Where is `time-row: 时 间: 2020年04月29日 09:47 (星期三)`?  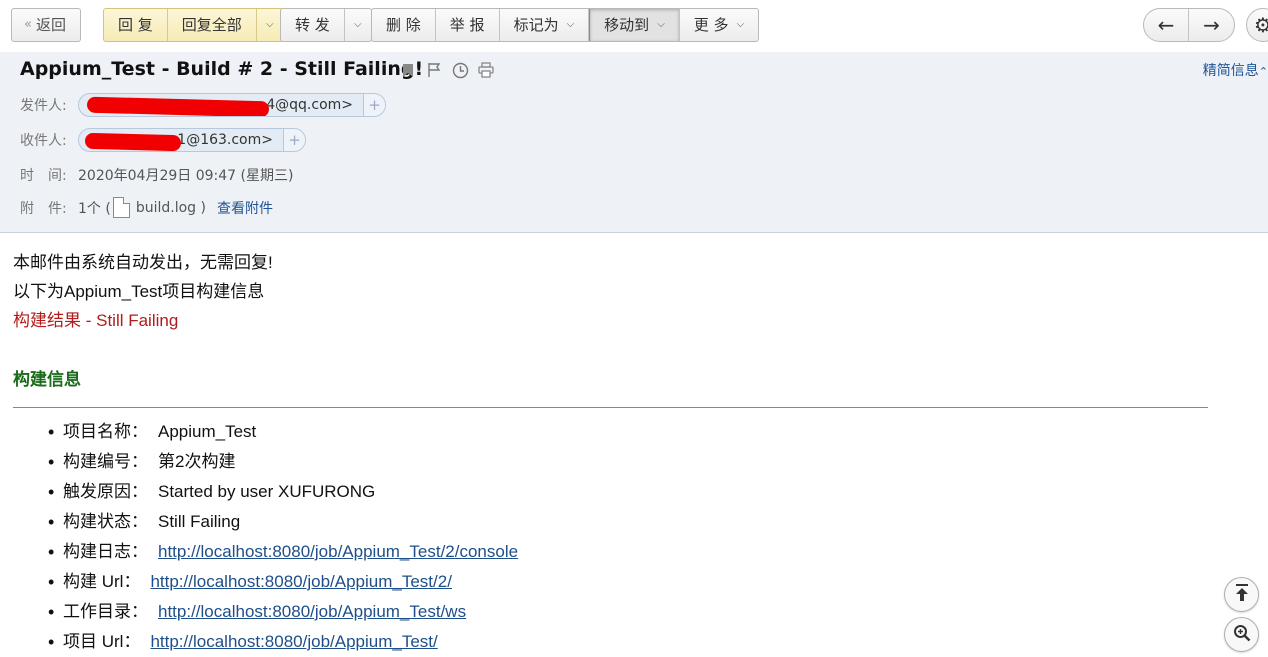
time-row: 时 间: 2020年04月29日 09:47 (星期三) is located at coordinates (156, 175).